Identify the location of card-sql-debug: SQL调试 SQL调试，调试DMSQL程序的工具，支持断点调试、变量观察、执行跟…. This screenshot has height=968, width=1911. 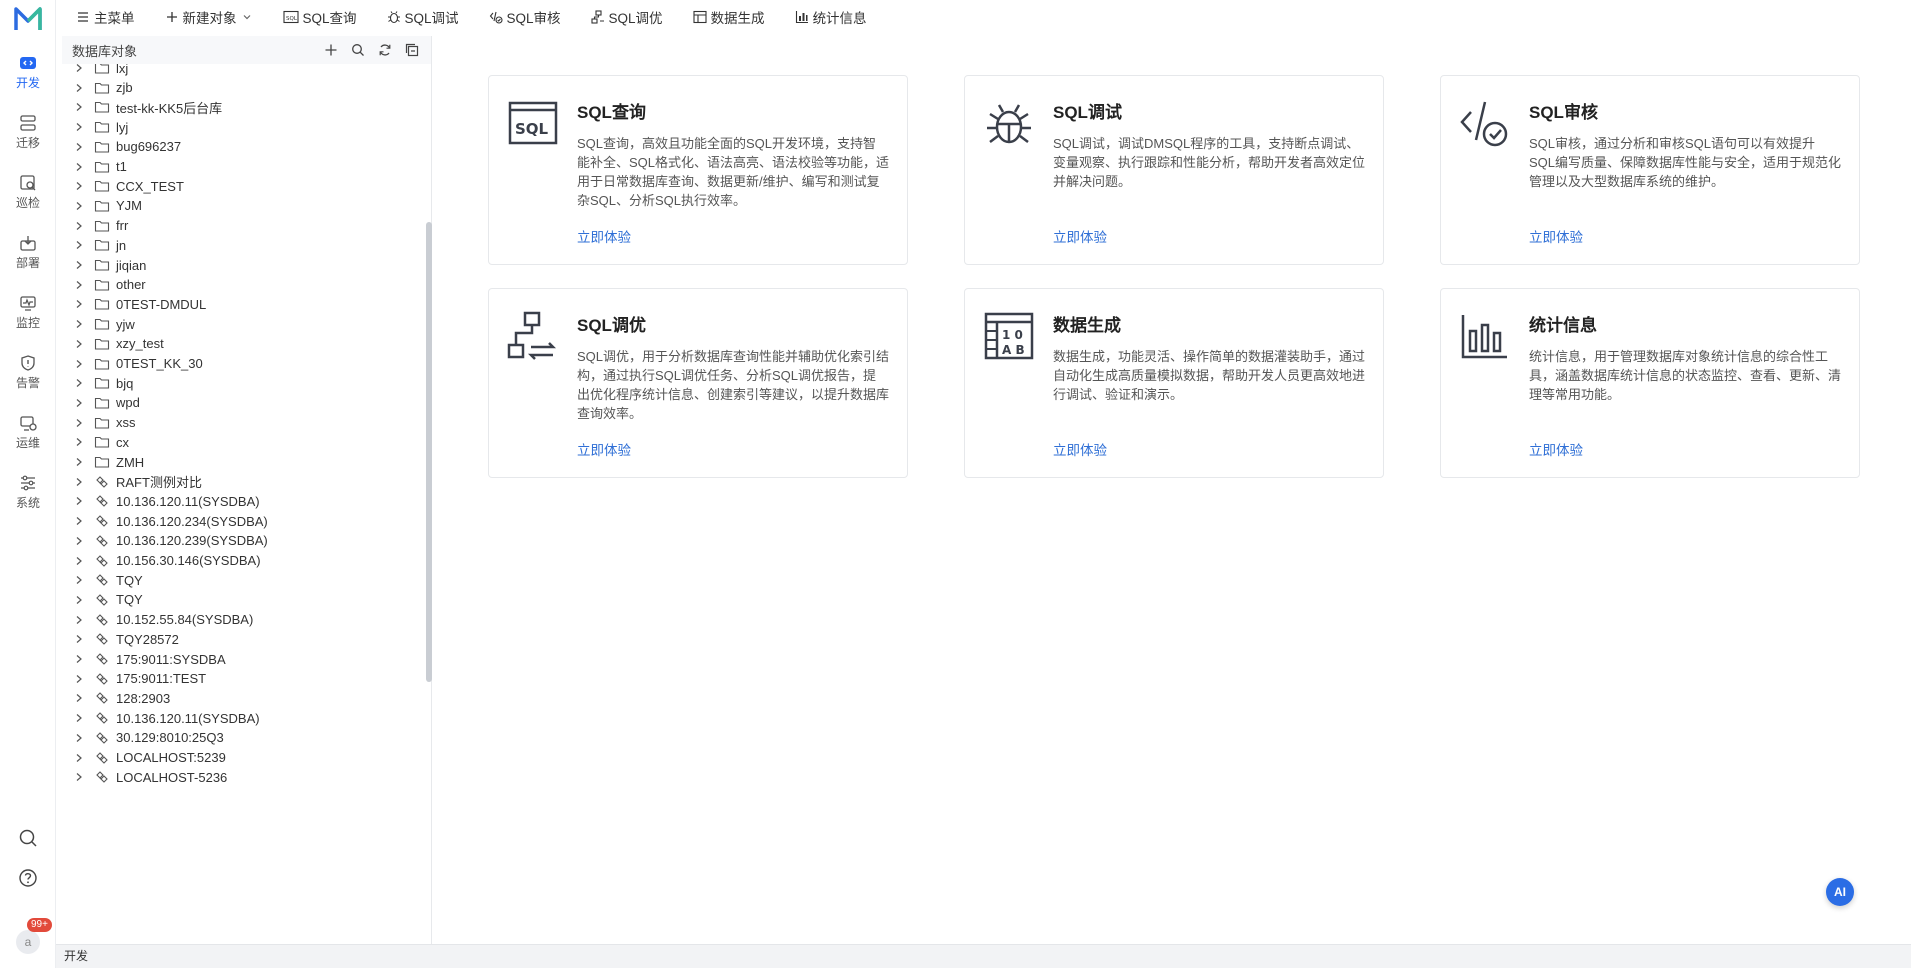
(1174, 170).